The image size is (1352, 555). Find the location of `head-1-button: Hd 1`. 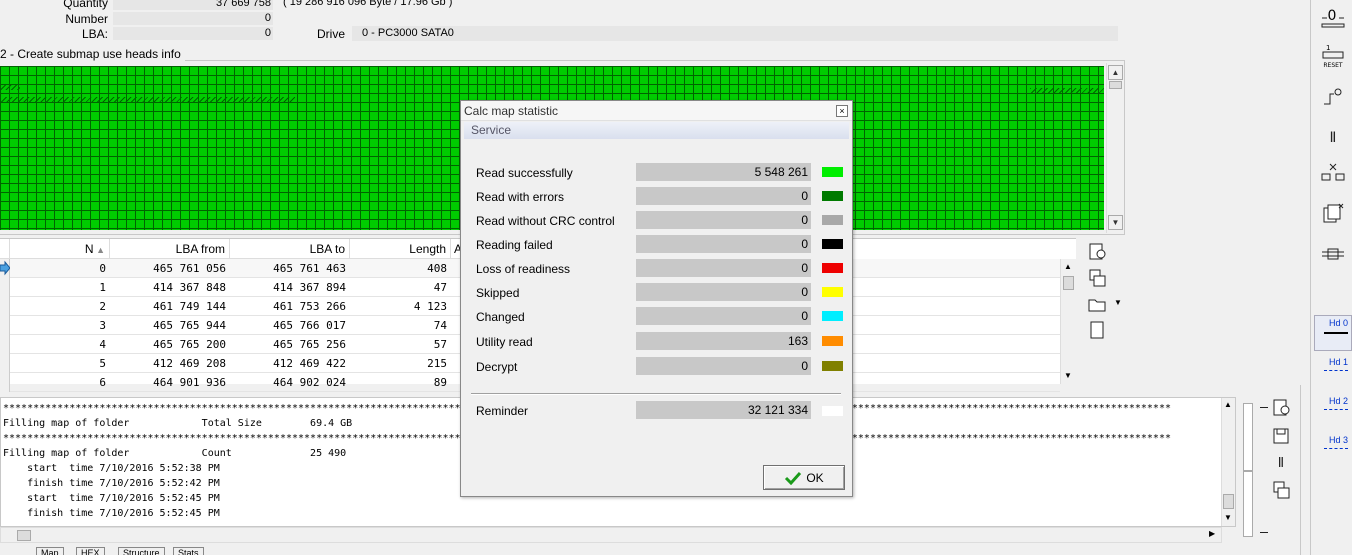

head-1-button: Hd 1 is located at coordinates (1335, 373).